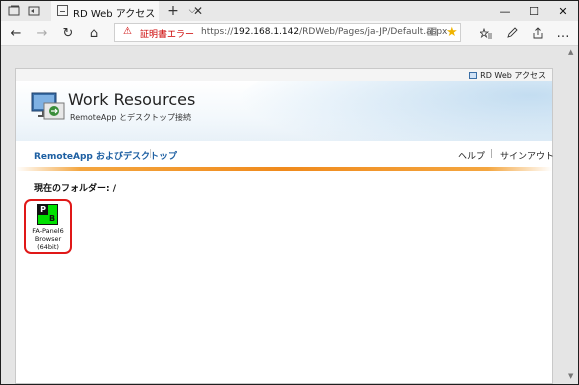 Image resolution: width=579 pixels, height=385 pixels. What do you see at coordinates (114, 14) in the screenshot?
I see `tab-title: RD Web アクセス` at bounding box center [114, 14].